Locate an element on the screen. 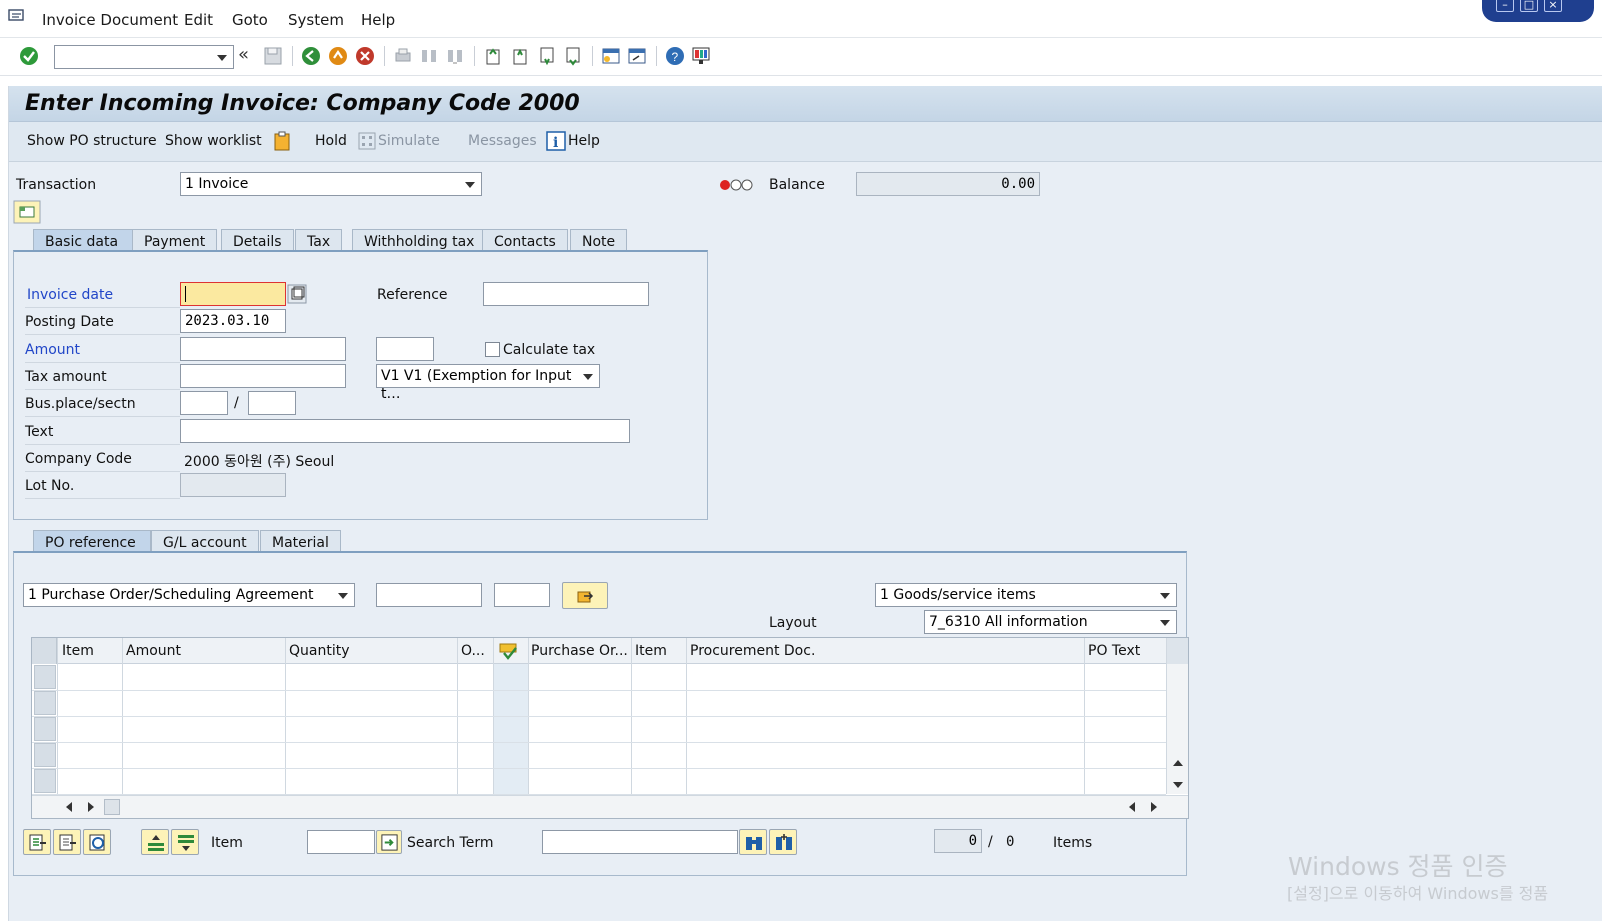  simulate-button: Simulate is located at coordinates (409, 141).